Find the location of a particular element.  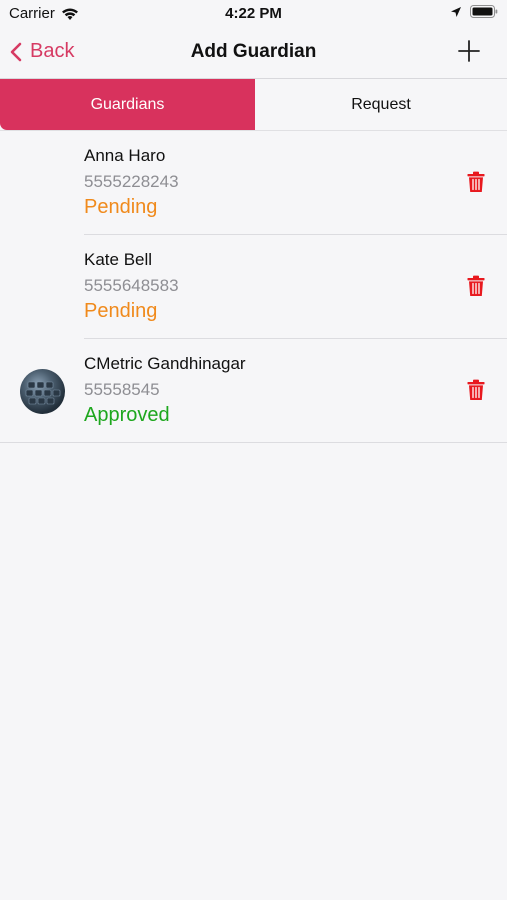

guardian-phone: 5555228243 is located at coordinates (131, 181).